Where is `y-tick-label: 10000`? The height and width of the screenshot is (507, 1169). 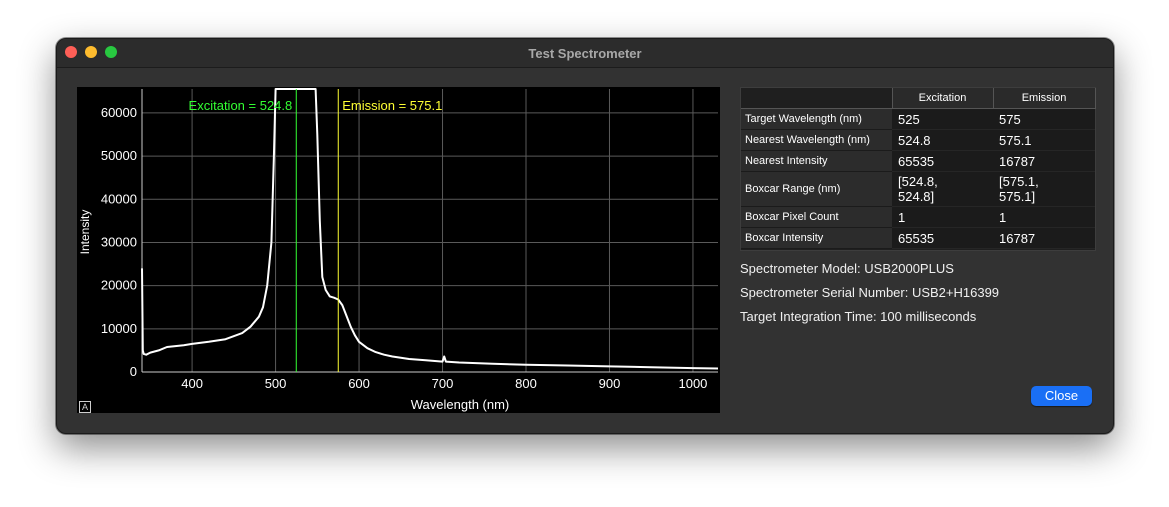
y-tick-label: 10000 is located at coordinates (119, 328).